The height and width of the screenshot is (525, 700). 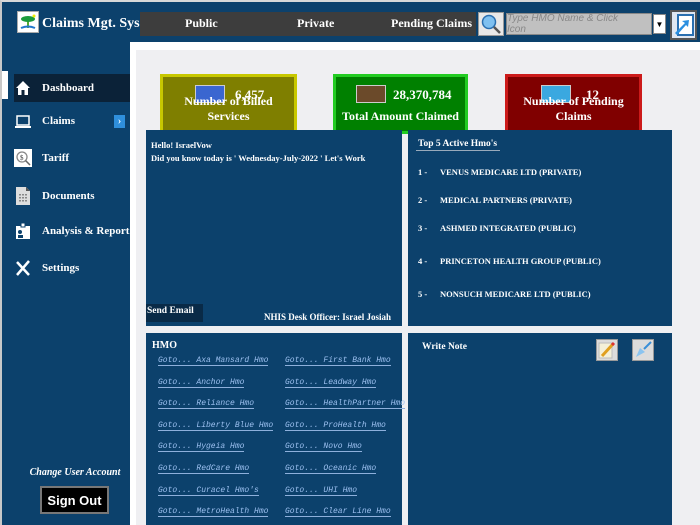 I want to click on hmo-search-input: Type HMO Name & Click Icon, so click(x=579, y=24).